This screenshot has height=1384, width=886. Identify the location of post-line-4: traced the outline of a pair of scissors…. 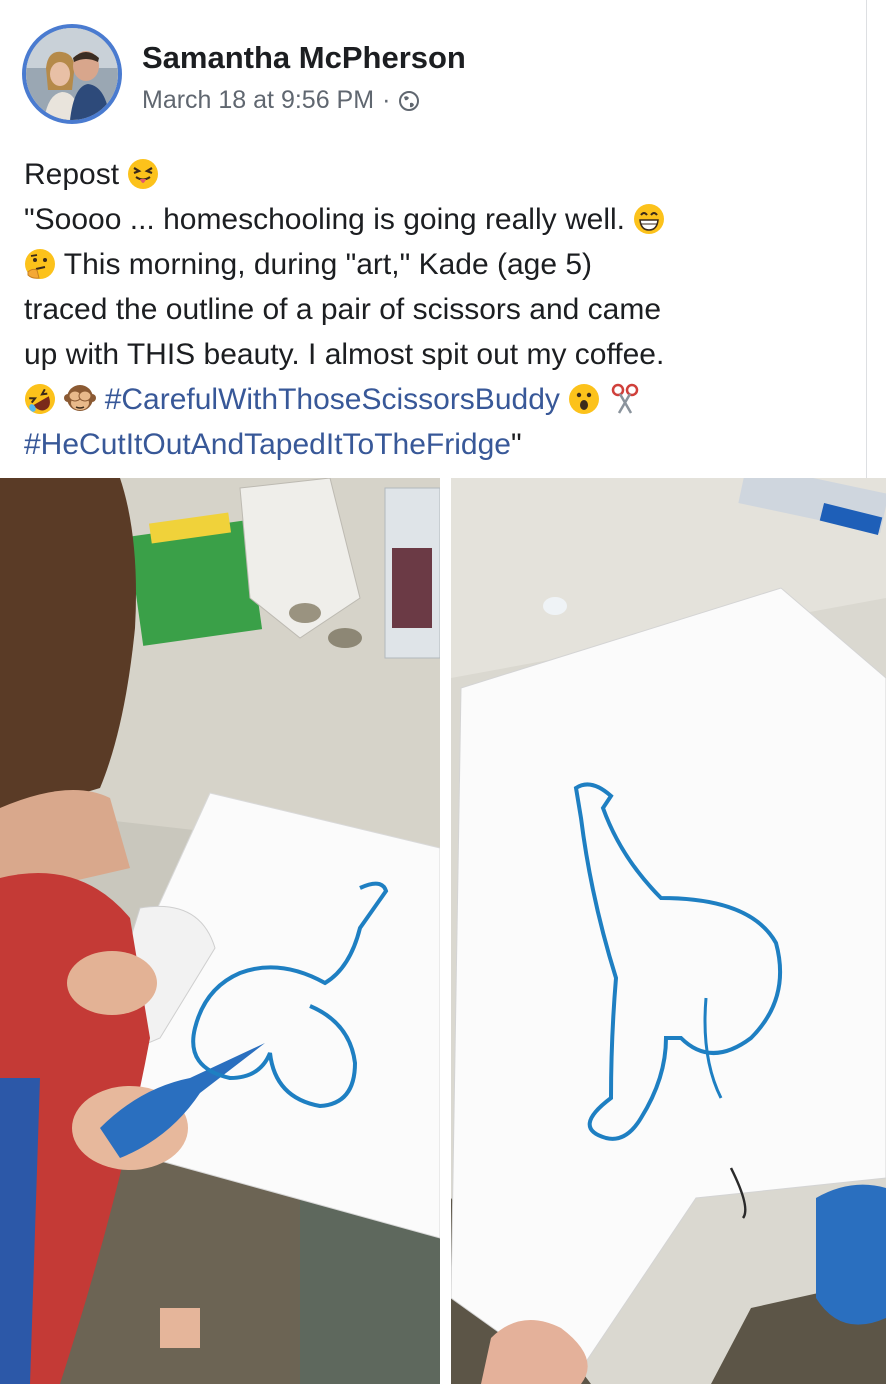
(343, 309).